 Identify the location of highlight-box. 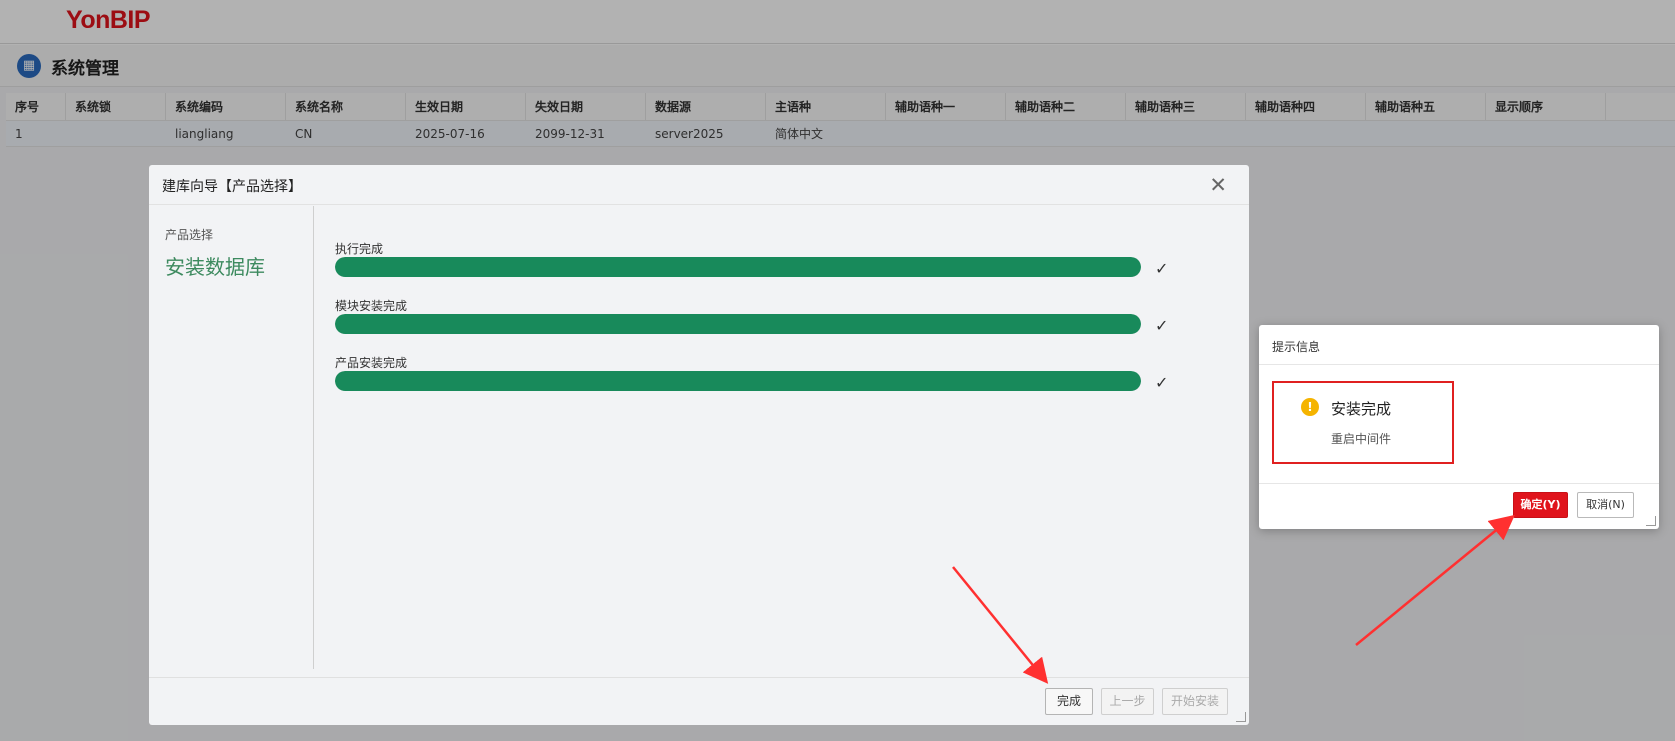
(1363, 422).